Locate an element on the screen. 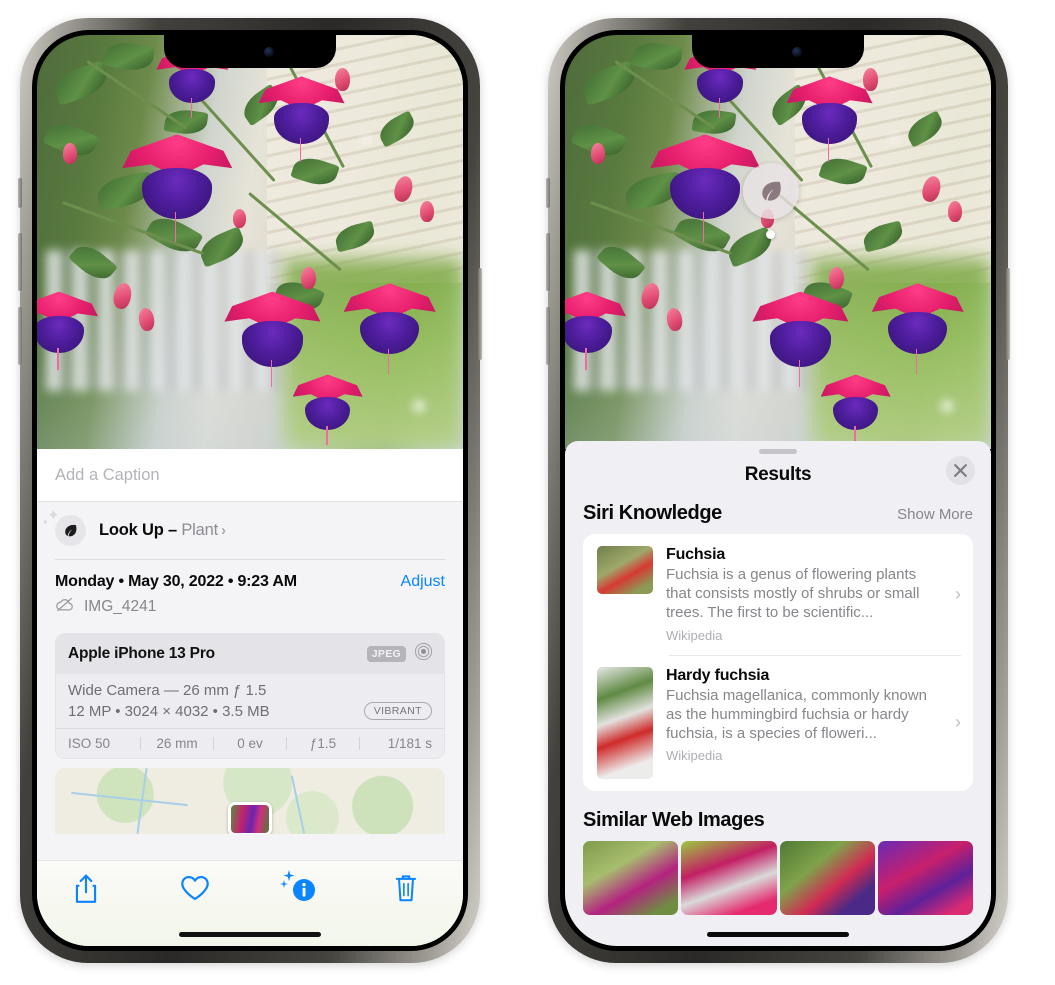  camera-specs-line: 12 MP • 3024 × 4032 • 3.5 MB is located at coordinates (169, 711).